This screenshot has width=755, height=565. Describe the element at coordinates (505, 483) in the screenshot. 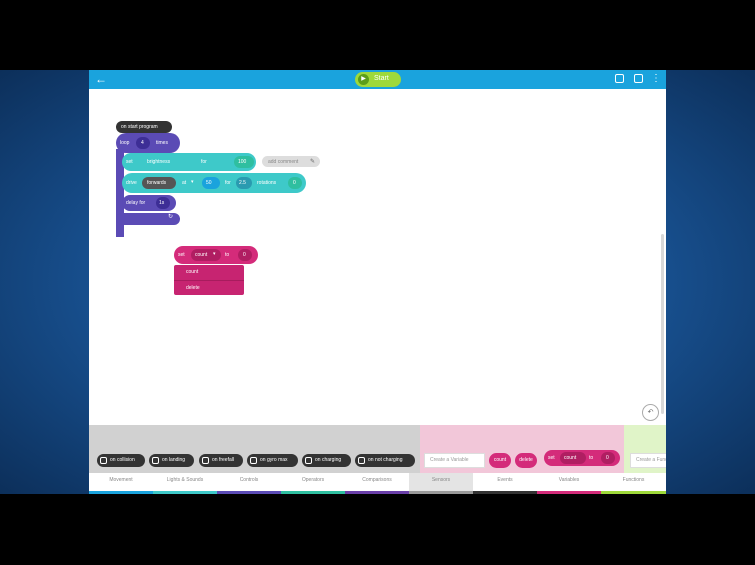

I see `tab-events: Events` at that location.